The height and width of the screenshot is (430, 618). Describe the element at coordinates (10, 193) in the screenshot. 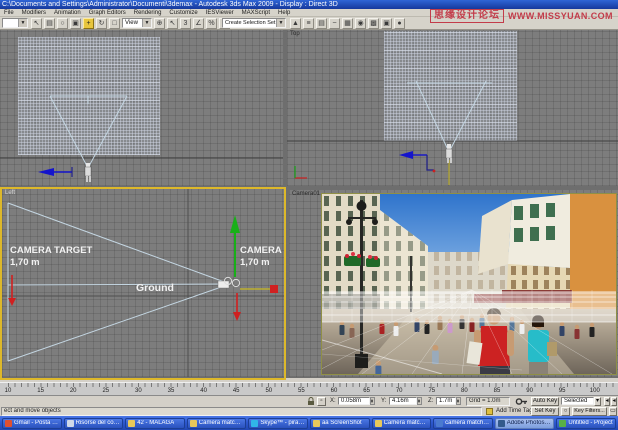

I see `viewport-left-label: Left` at that location.